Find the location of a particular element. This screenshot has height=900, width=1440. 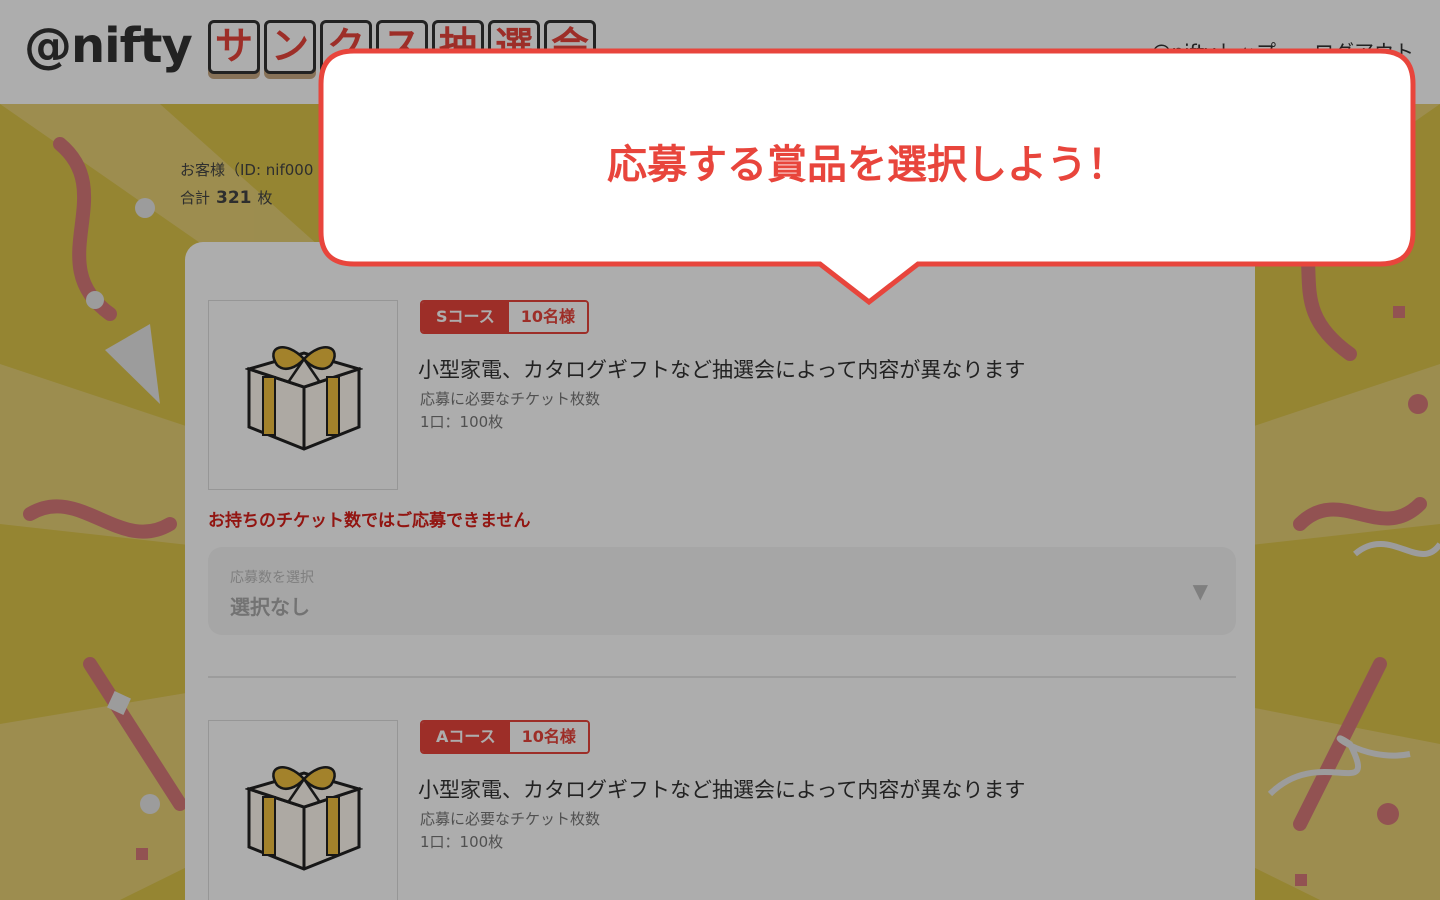

ticket-total: 合計 321 枚 is located at coordinates (246, 198).